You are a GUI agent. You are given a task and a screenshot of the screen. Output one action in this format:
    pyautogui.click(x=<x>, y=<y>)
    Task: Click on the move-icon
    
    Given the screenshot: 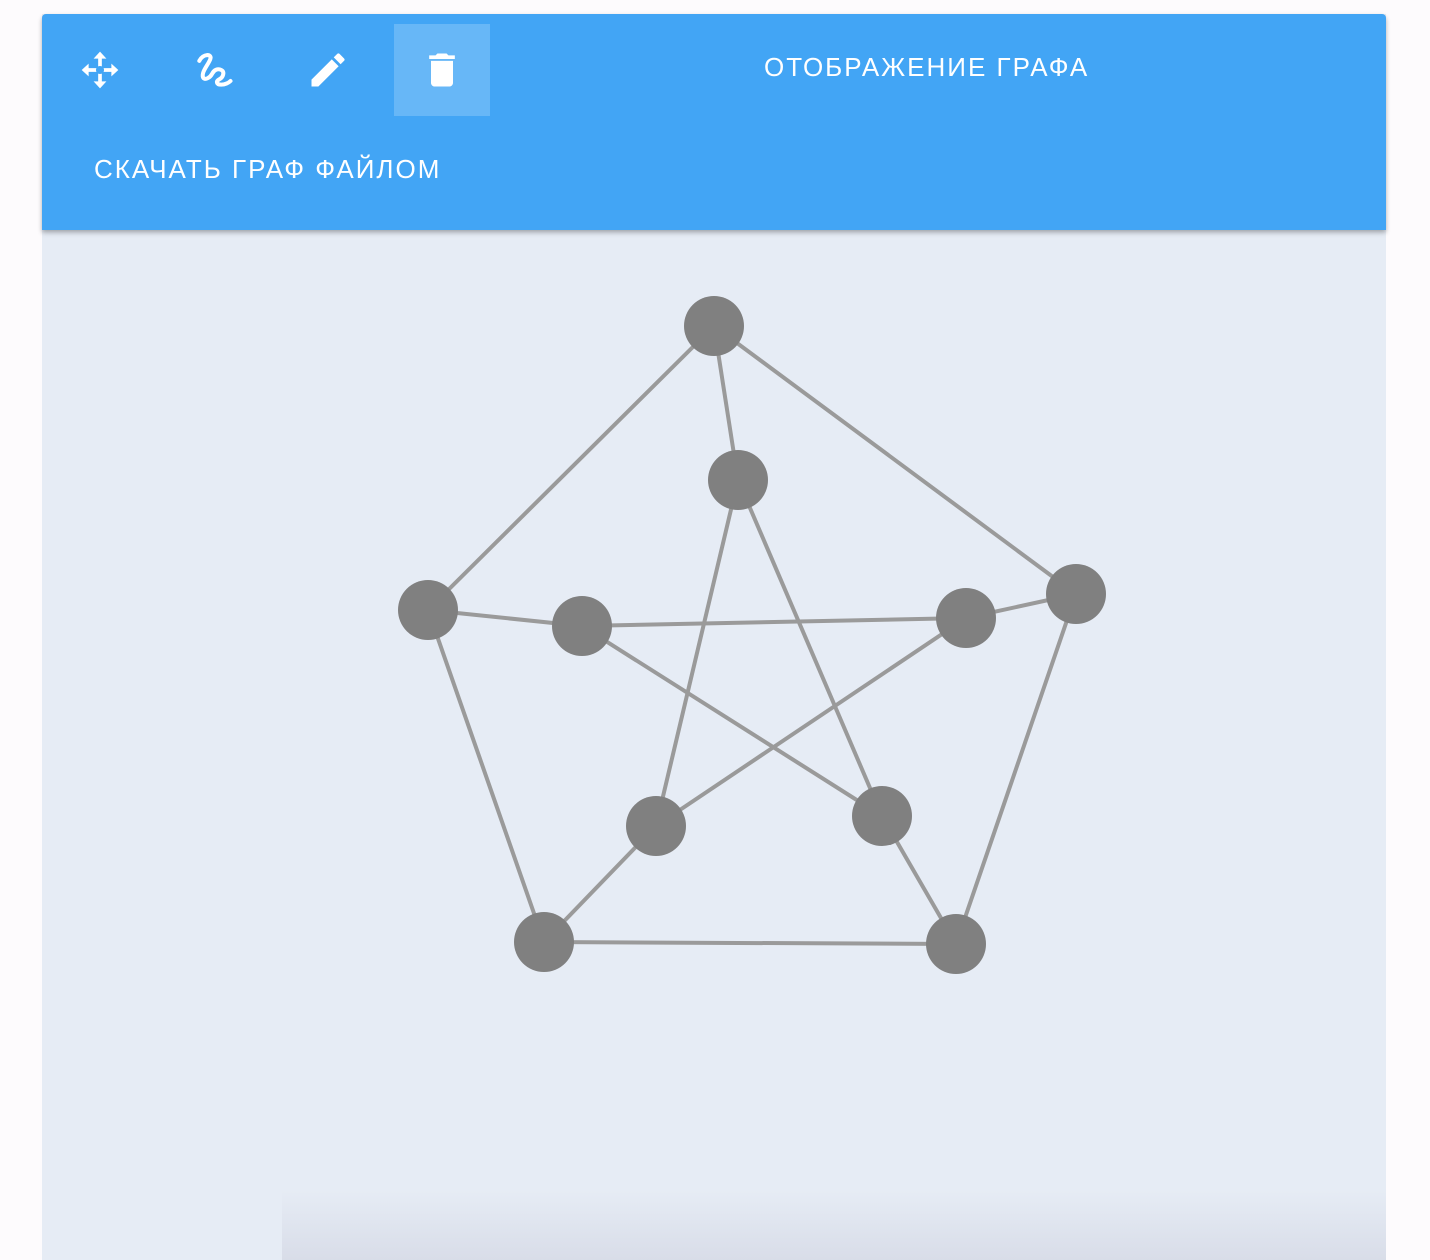 What is the action you would take?
    pyautogui.click(x=100, y=70)
    